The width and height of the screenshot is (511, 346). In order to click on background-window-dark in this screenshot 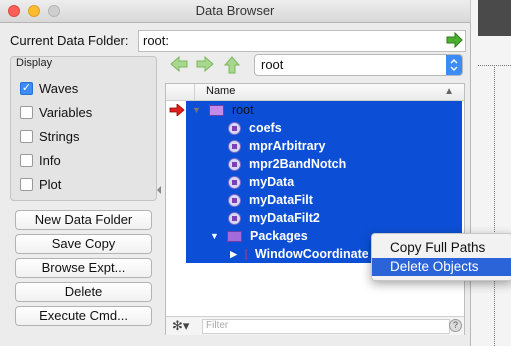, I will do `click(494, 18)`.